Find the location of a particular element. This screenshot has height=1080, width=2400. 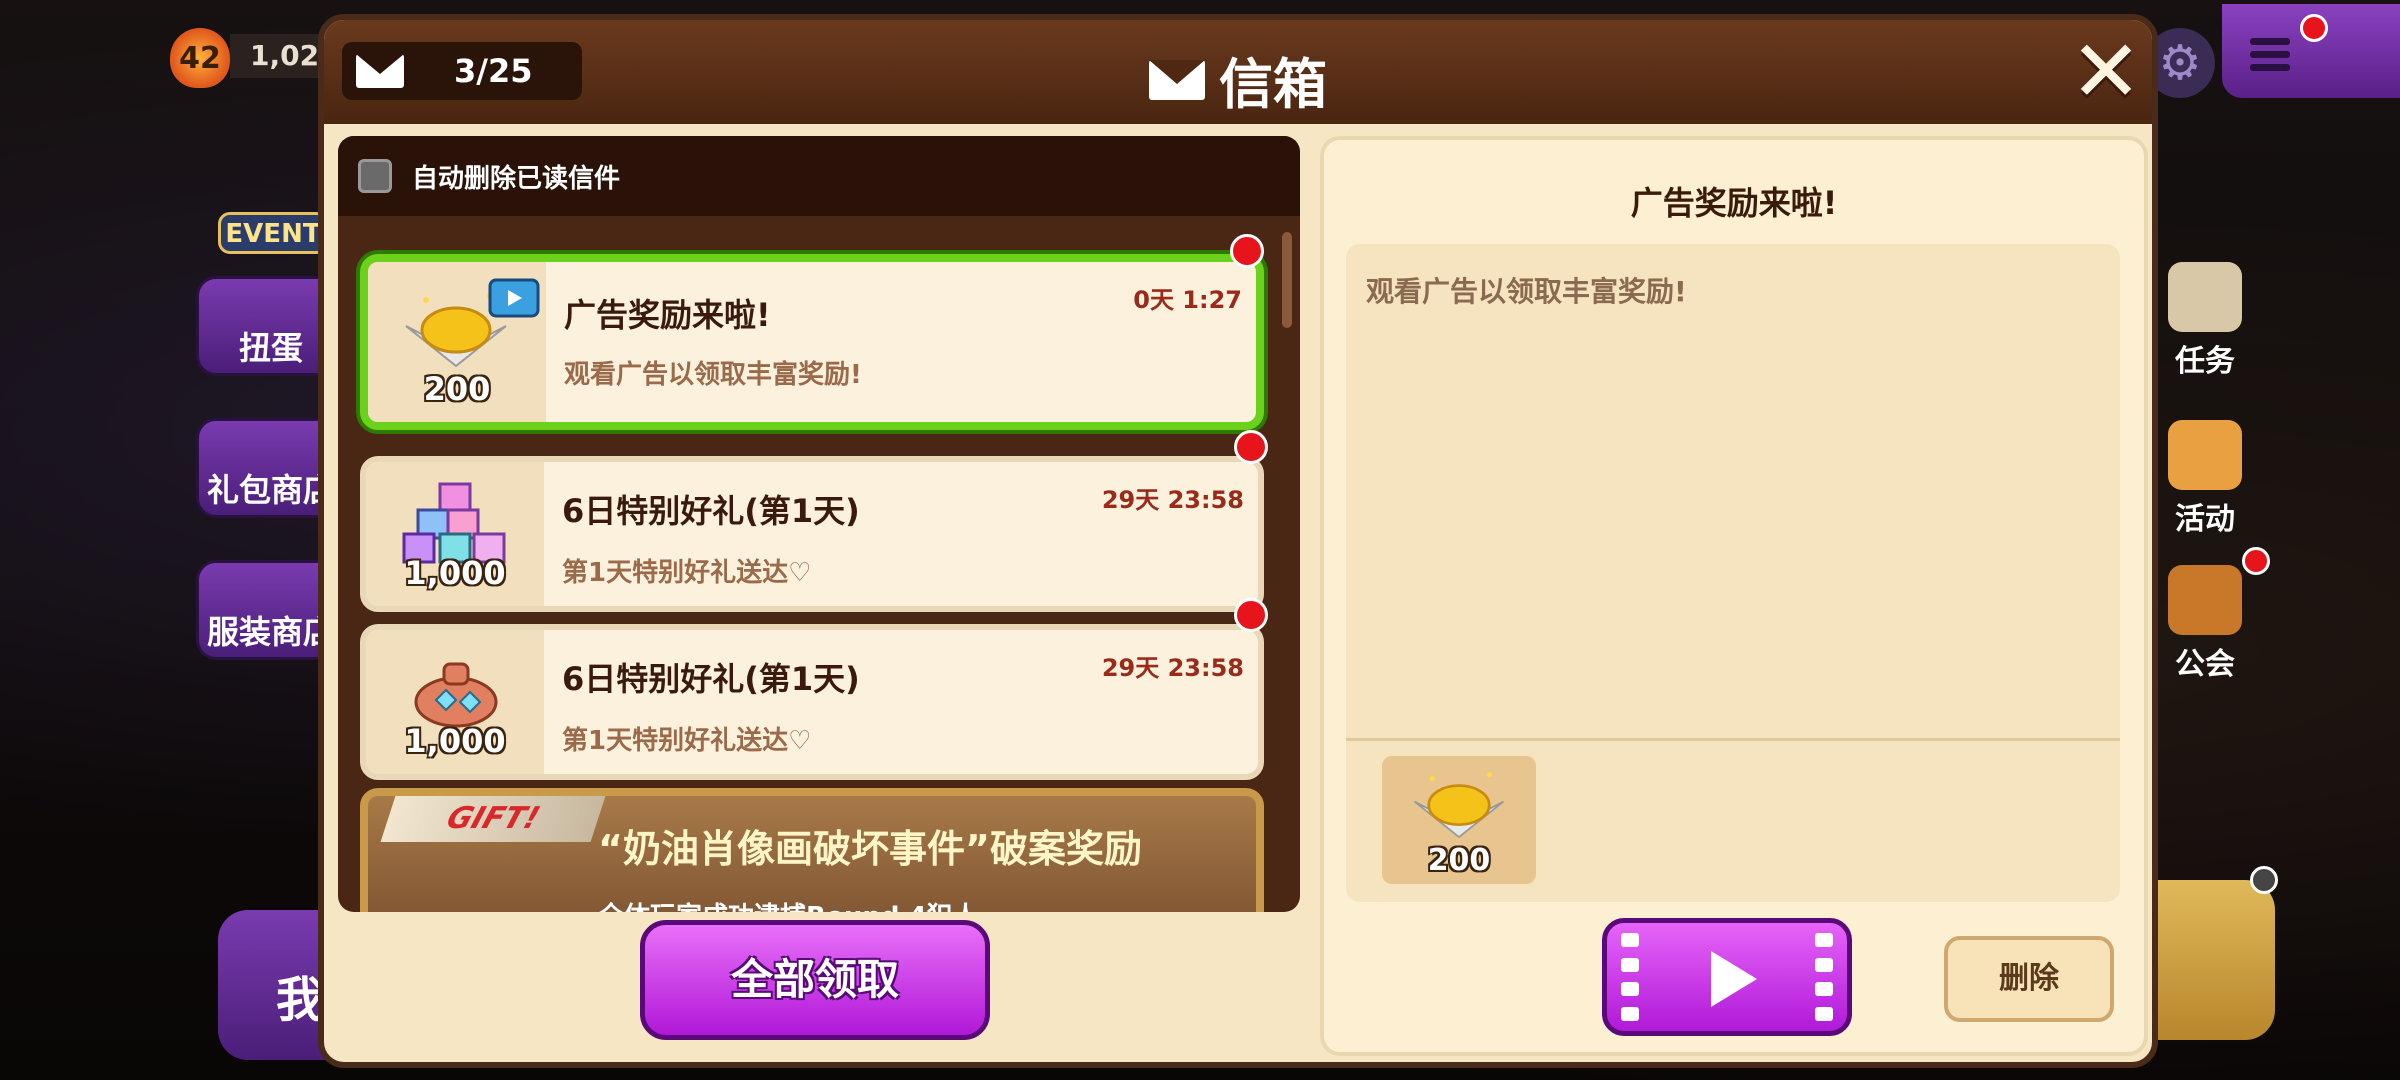

mailbox-header: 3/25 信箱 ✕ is located at coordinates (1238, 72).